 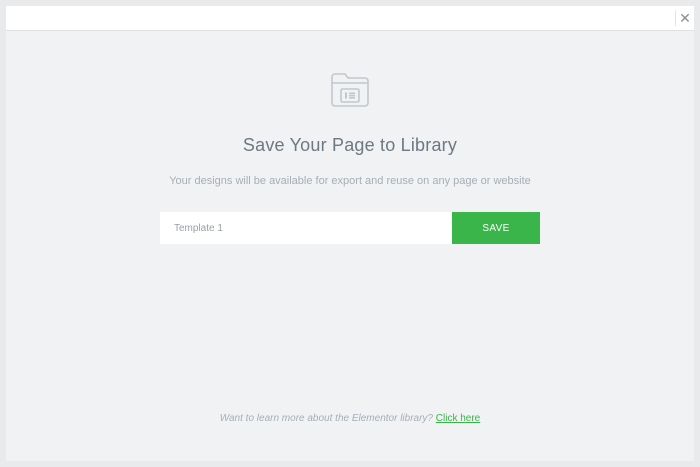 What do you see at coordinates (685, 18) in the screenshot?
I see `close-icon: ✕` at bounding box center [685, 18].